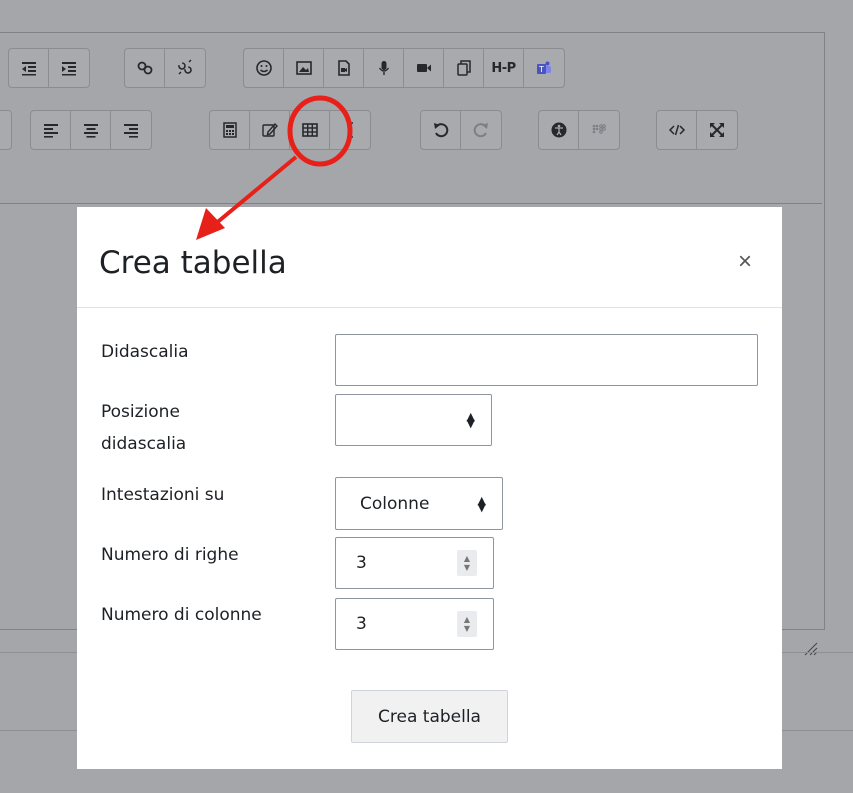  I want to click on toolbar-group-view, so click(697, 130).